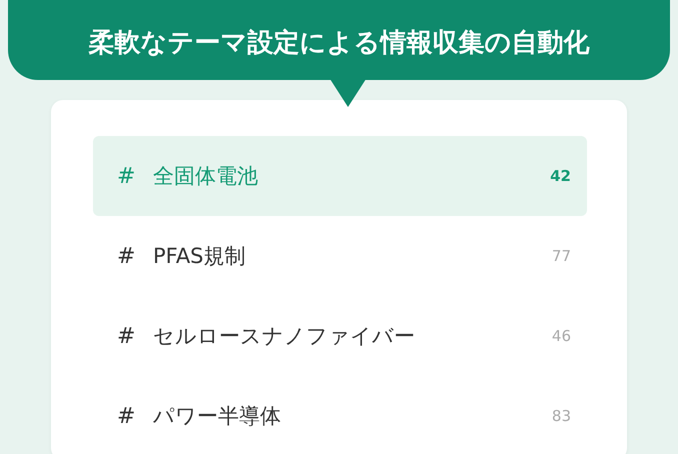 The width and height of the screenshot is (678, 454). What do you see at coordinates (561, 416) in the screenshot?
I see `topic-count: 83` at bounding box center [561, 416].